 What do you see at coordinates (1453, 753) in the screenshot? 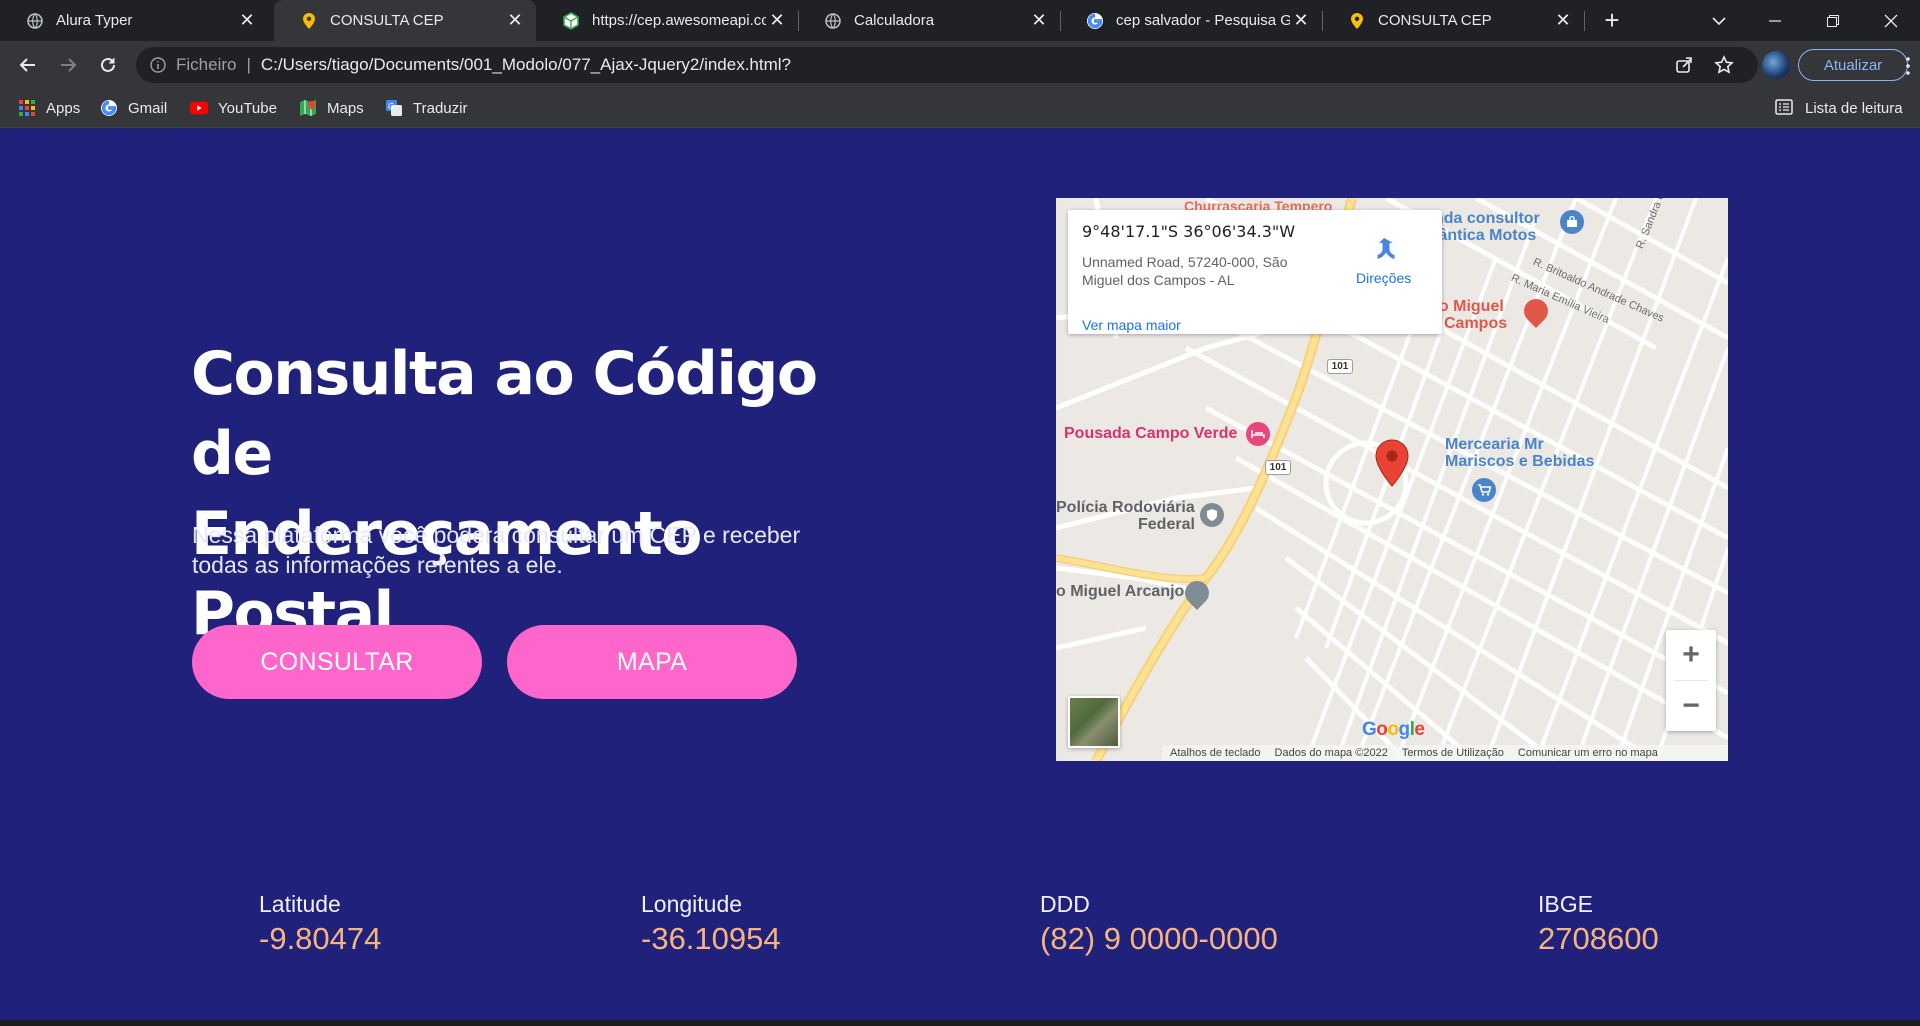
I see `terms-link: Termos de Utilização` at bounding box center [1453, 753].